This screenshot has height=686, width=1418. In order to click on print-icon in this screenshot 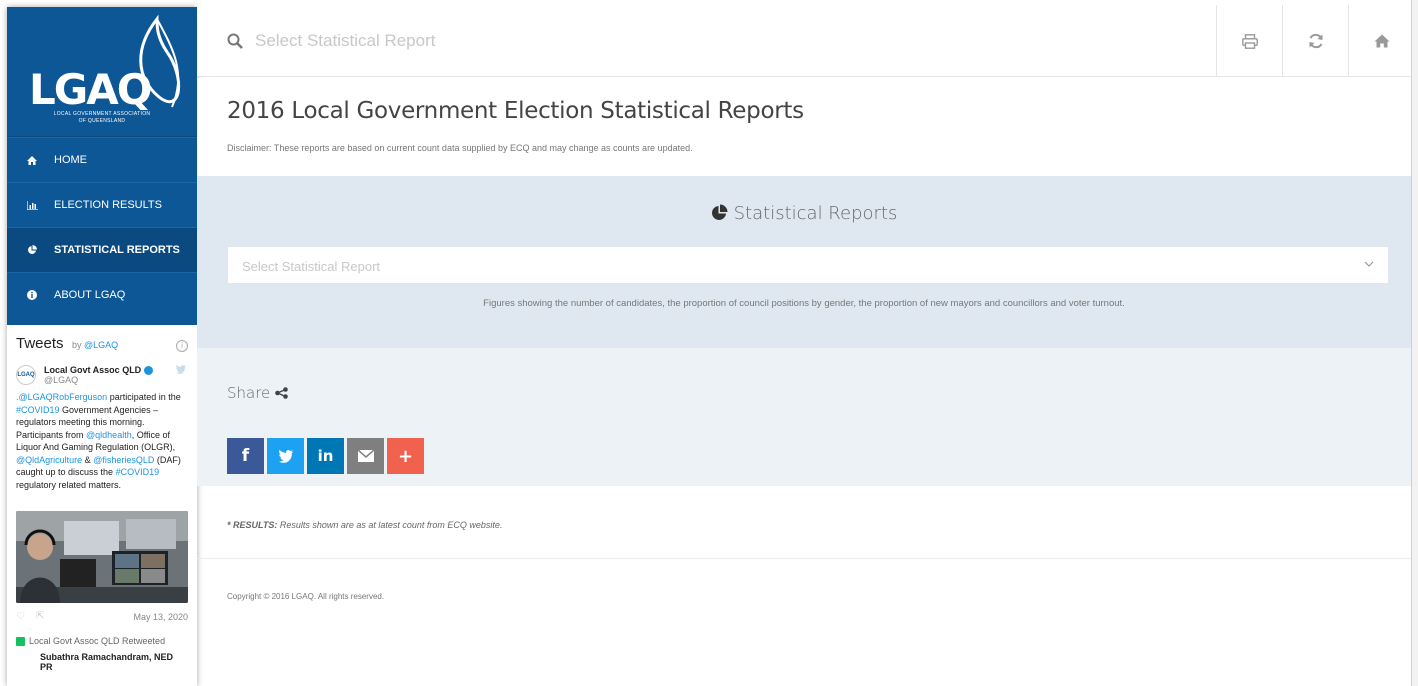, I will do `click(1249, 41)`.